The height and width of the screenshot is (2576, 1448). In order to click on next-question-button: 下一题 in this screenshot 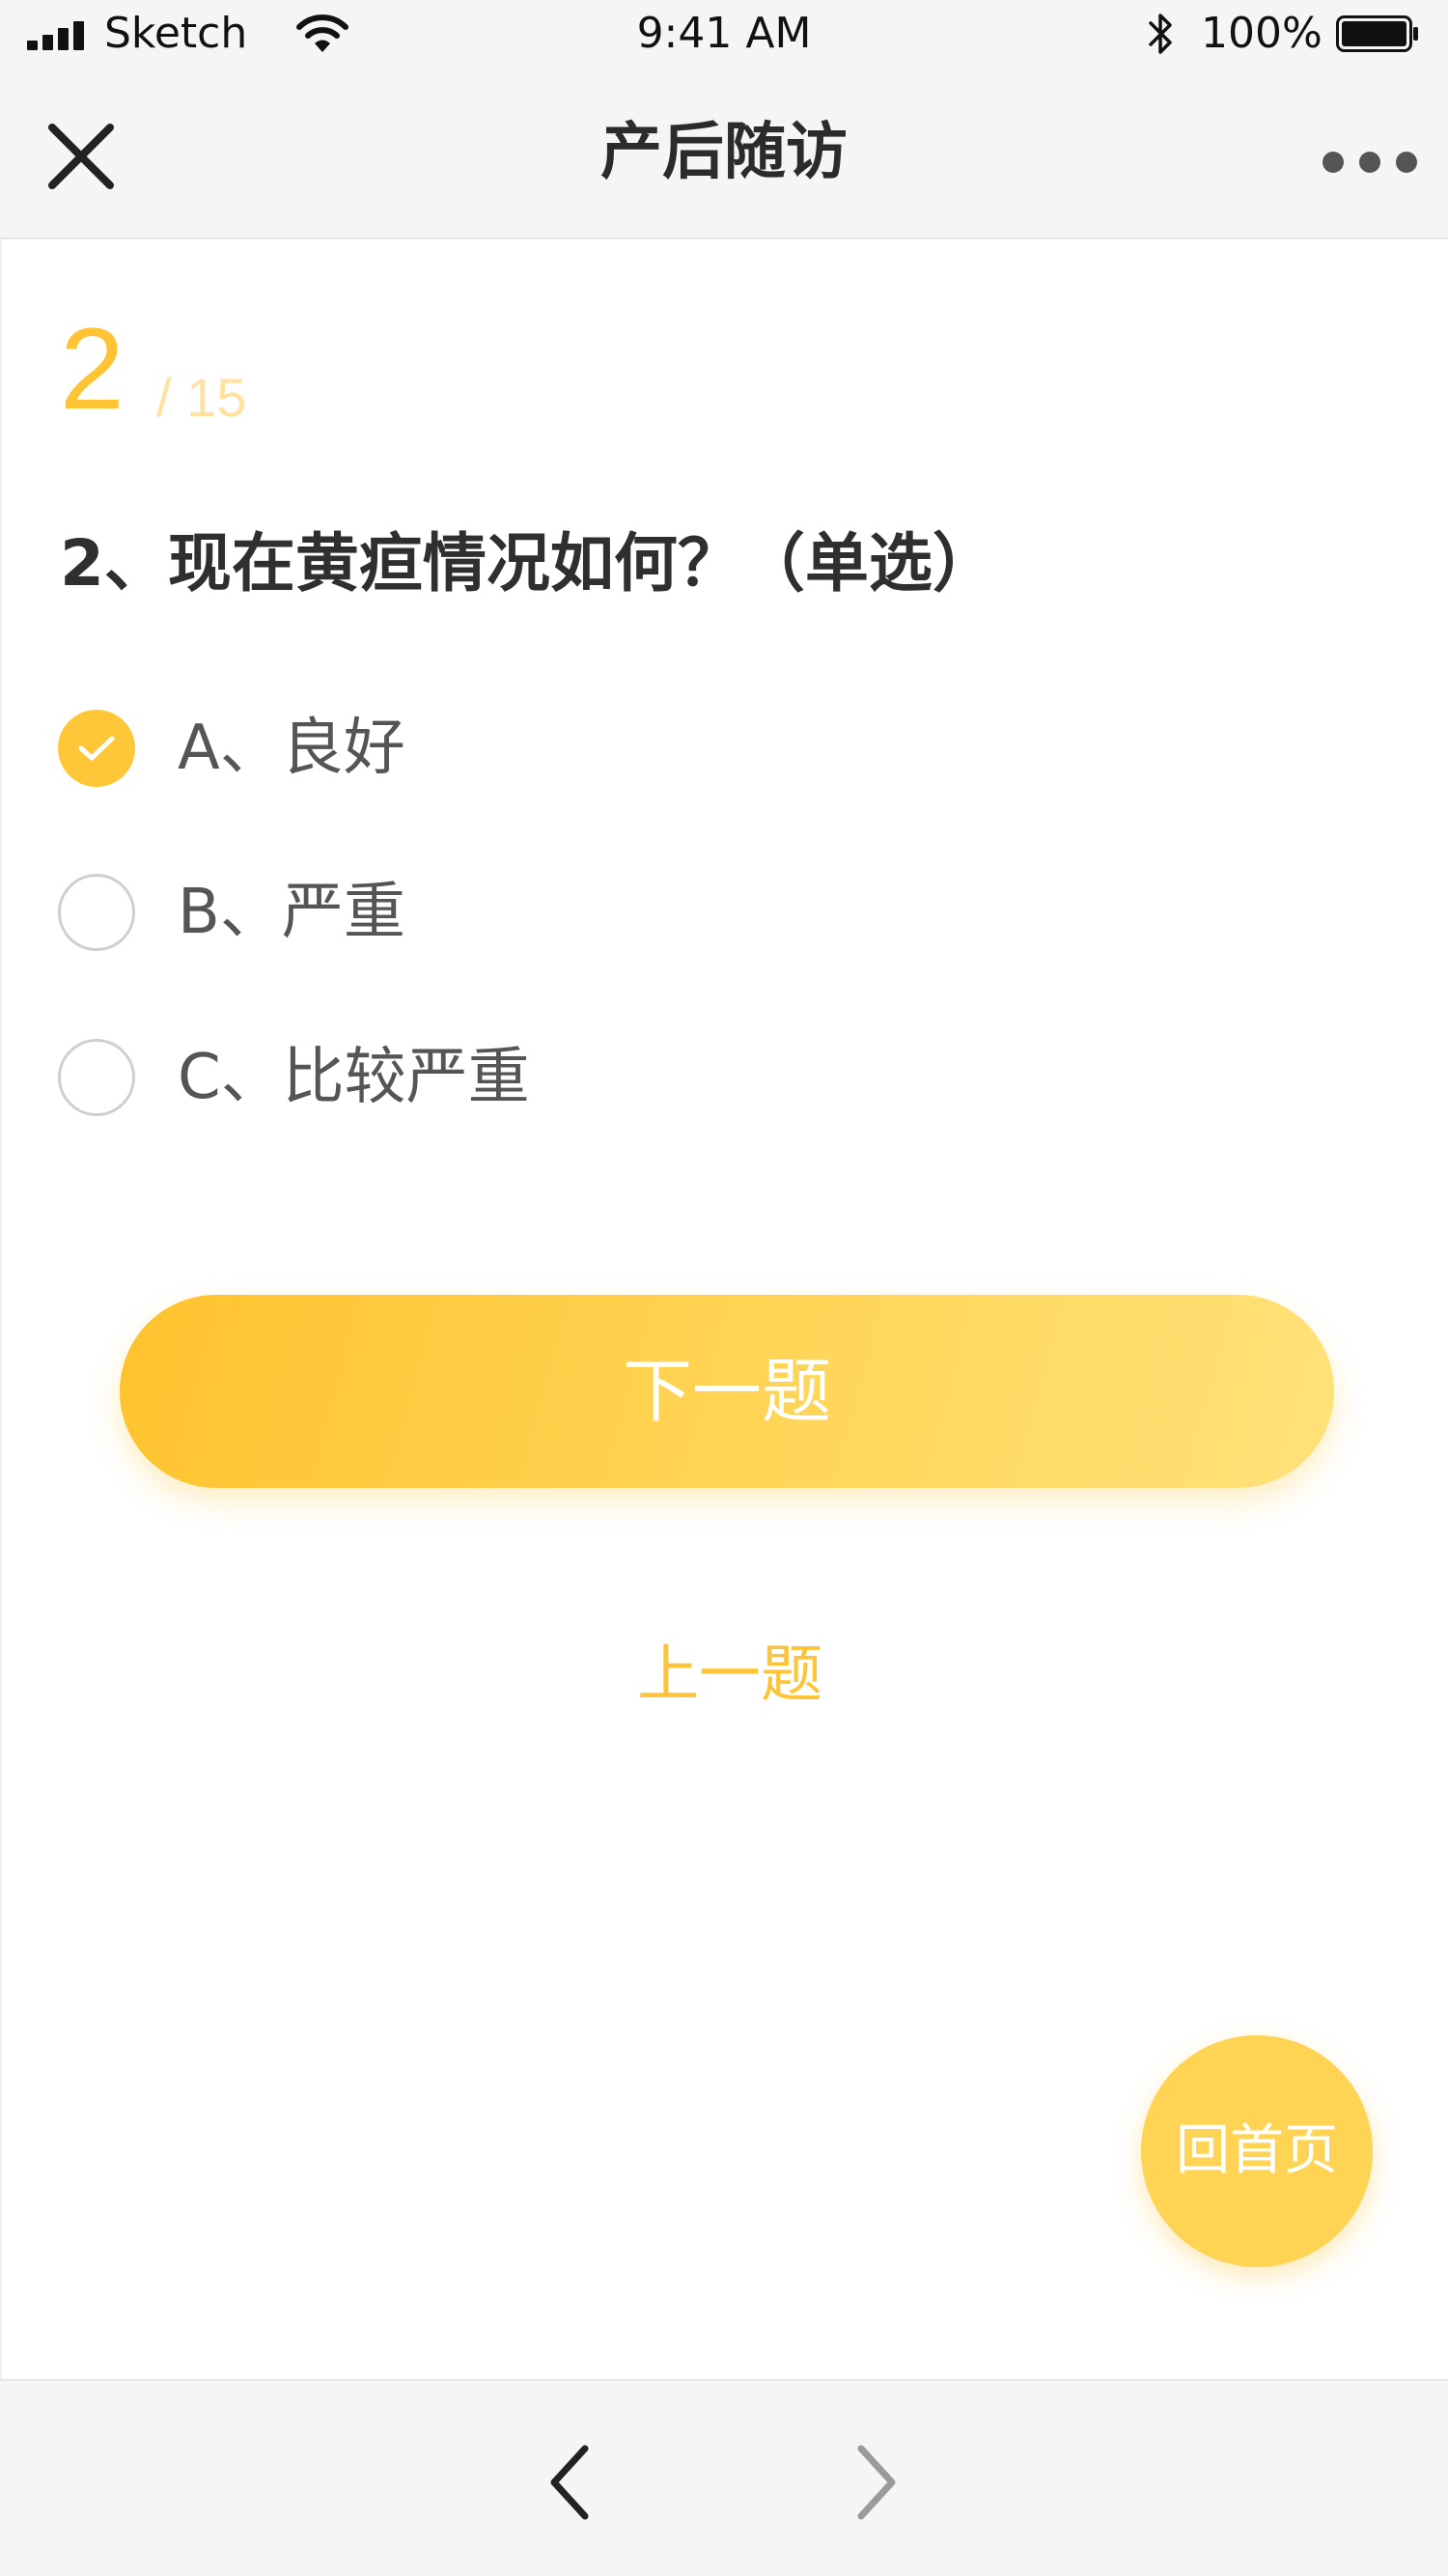, I will do `click(727, 1392)`.